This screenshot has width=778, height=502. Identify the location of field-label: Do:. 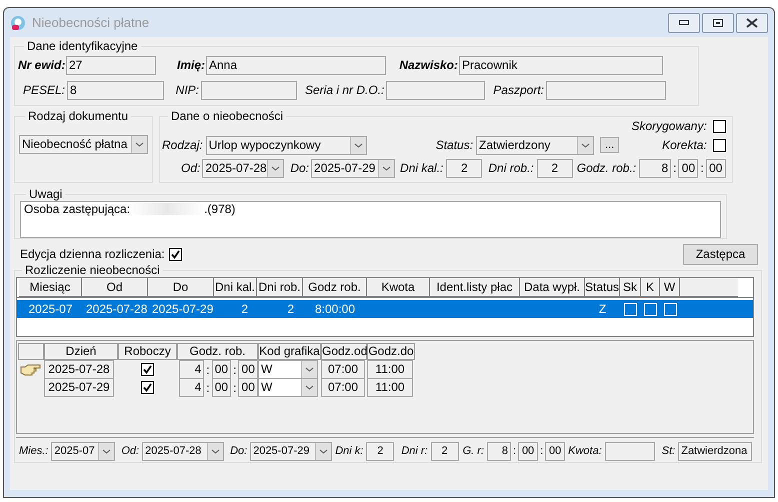
(239, 452).